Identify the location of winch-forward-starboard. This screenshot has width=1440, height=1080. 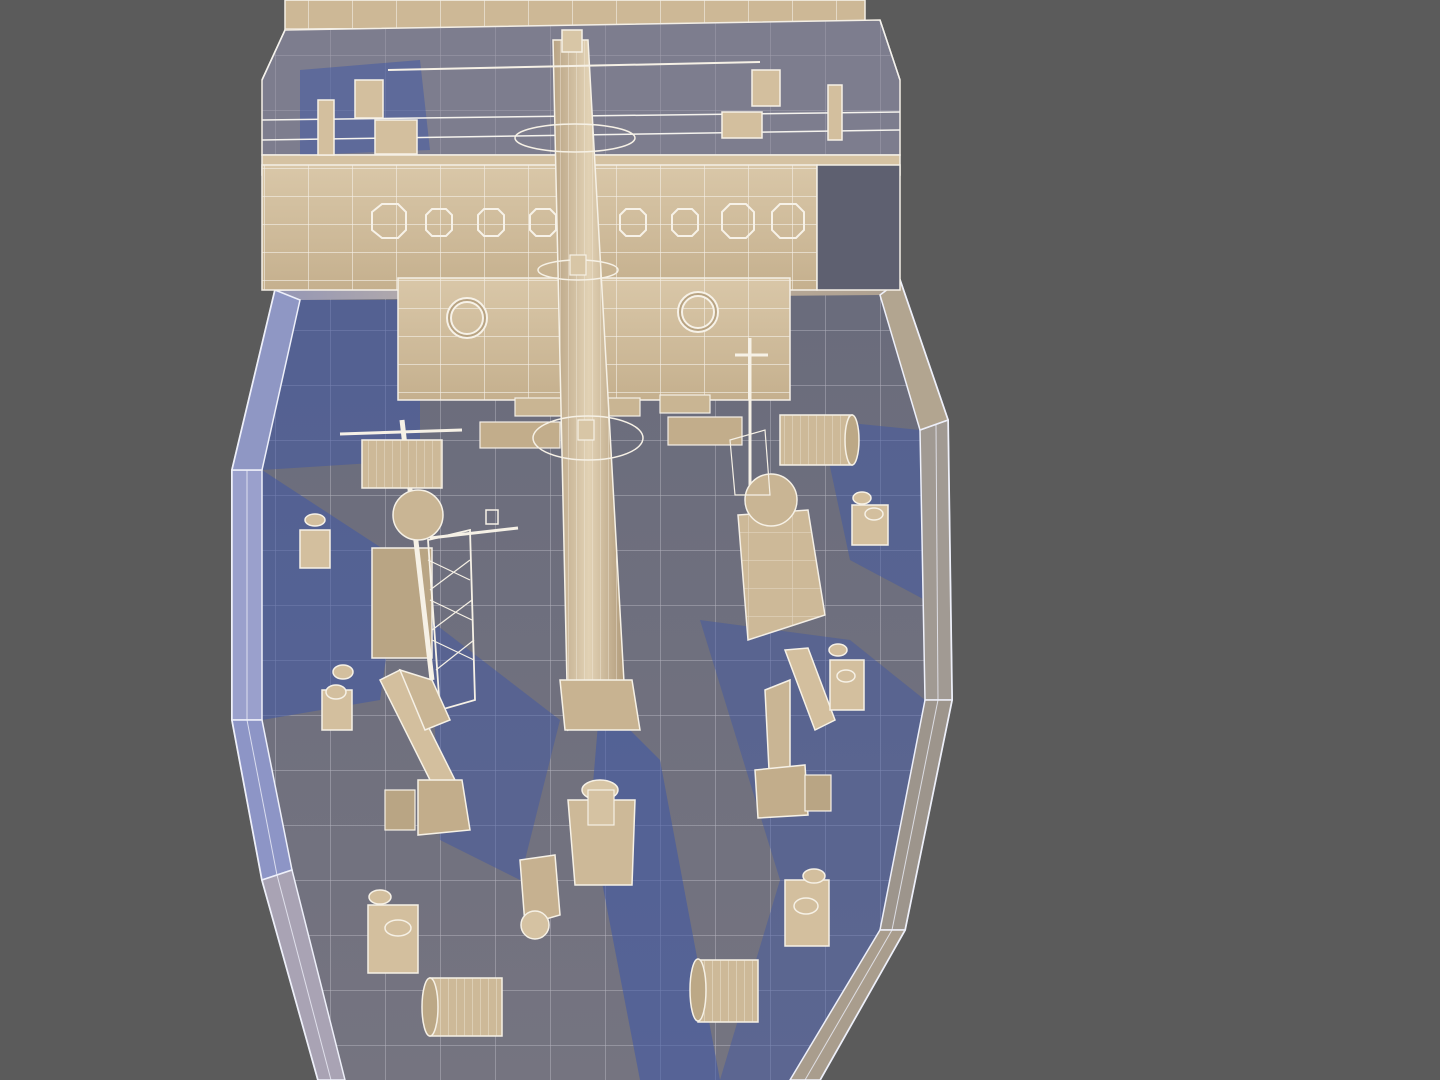
(819, 440).